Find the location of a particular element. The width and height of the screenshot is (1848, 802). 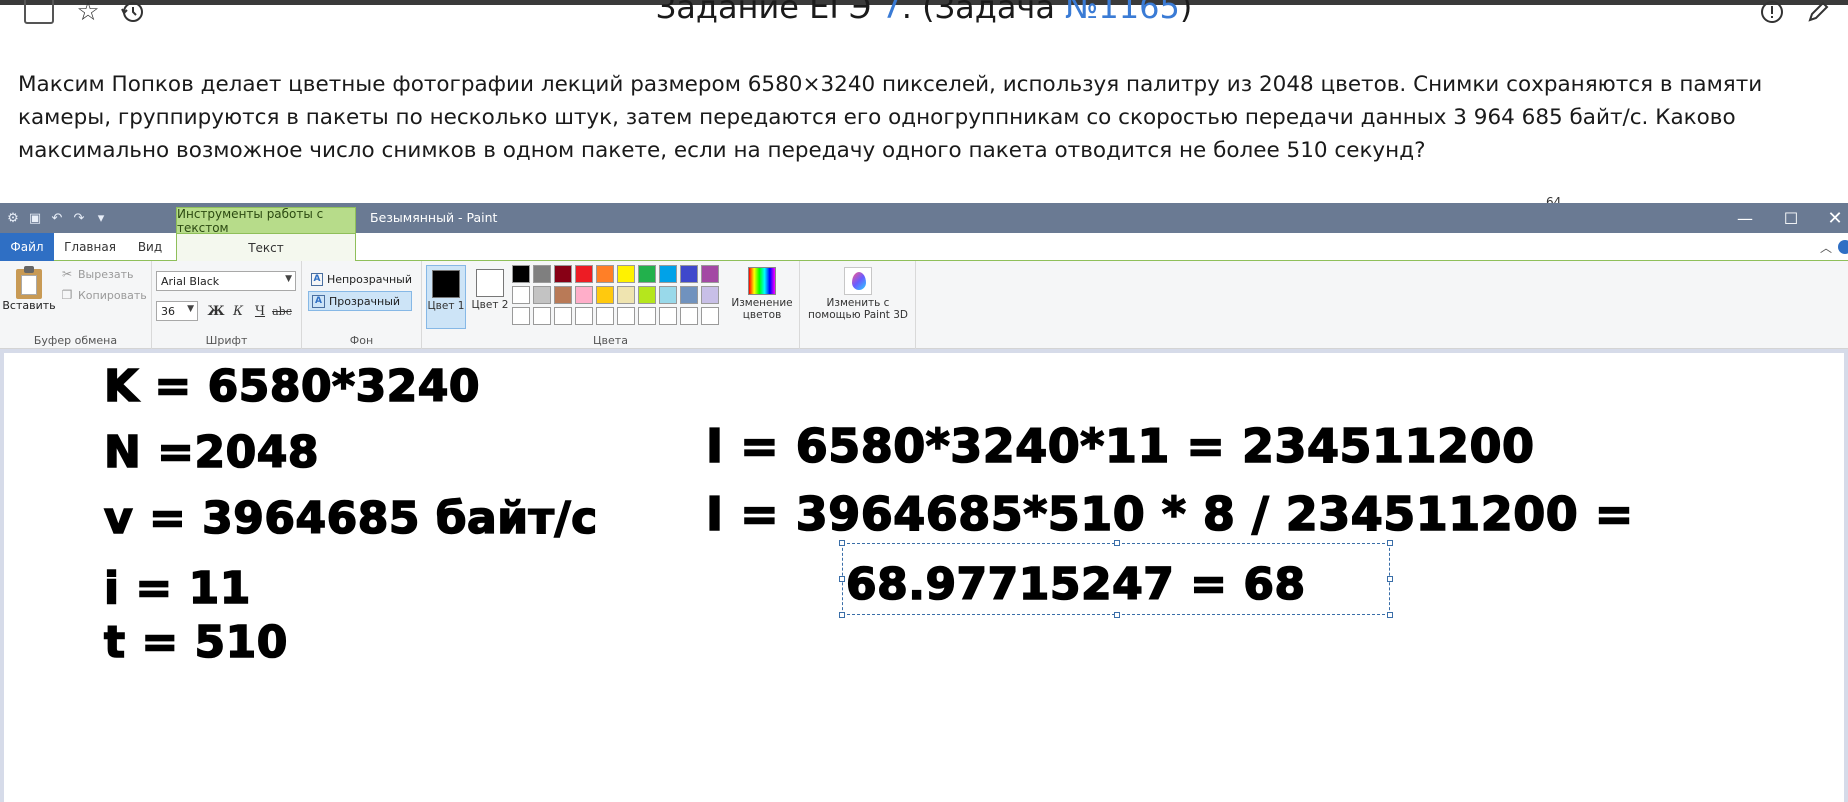

cut-button: ✂ Вырезать is located at coordinates (97, 274).